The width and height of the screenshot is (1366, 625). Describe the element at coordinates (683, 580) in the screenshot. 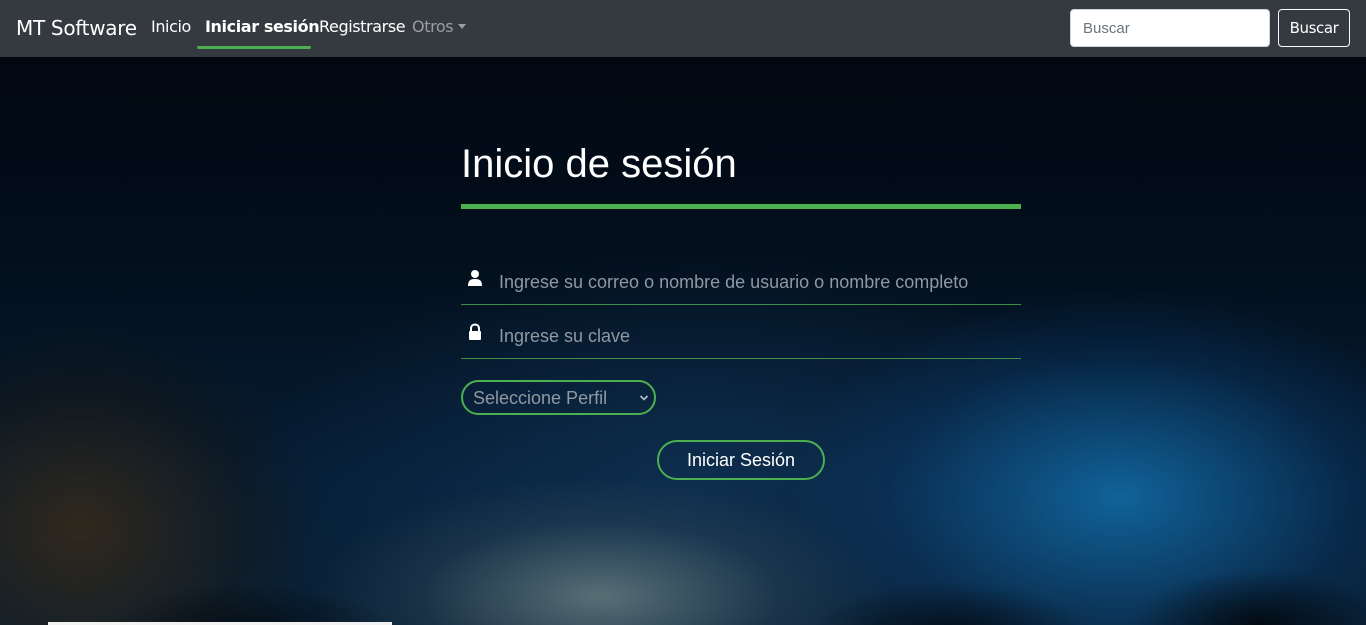

I see `background-shadows` at that location.